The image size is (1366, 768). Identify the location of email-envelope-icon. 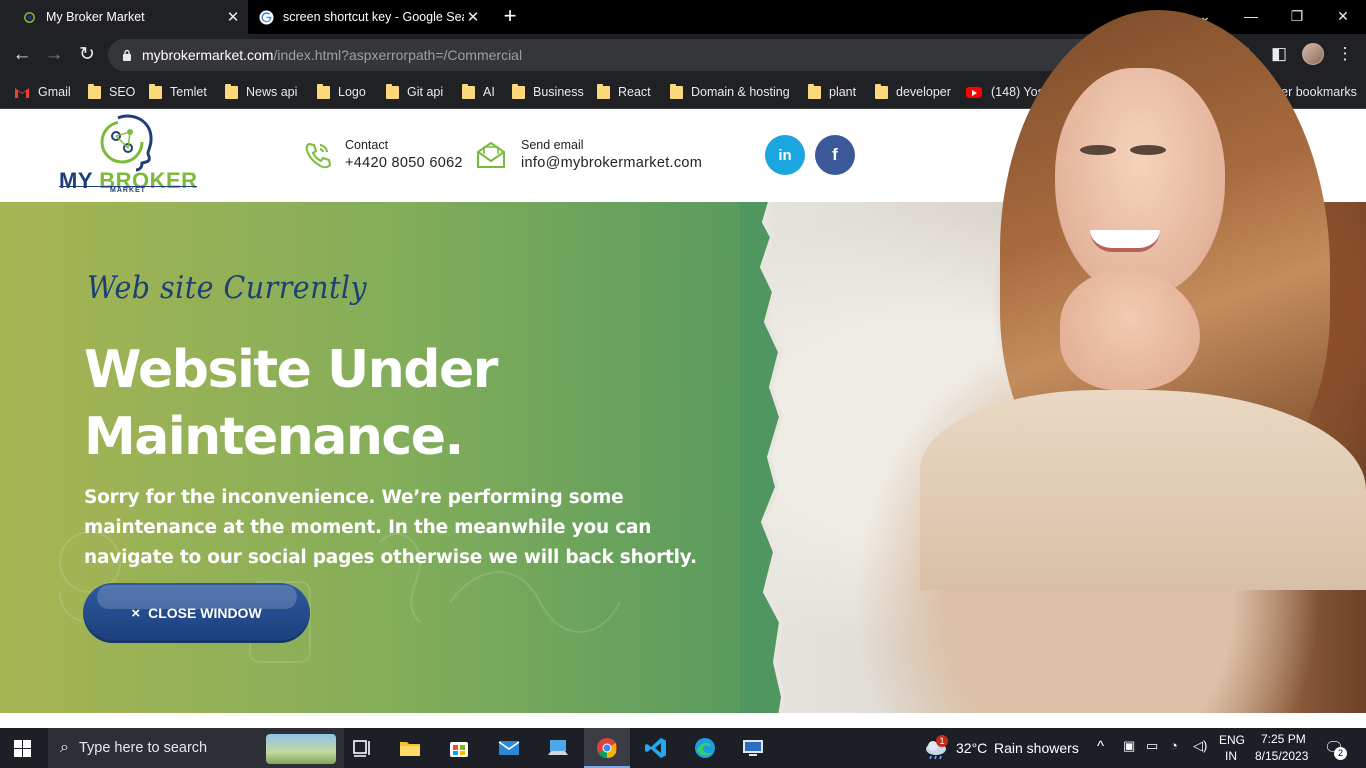
(491, 155).